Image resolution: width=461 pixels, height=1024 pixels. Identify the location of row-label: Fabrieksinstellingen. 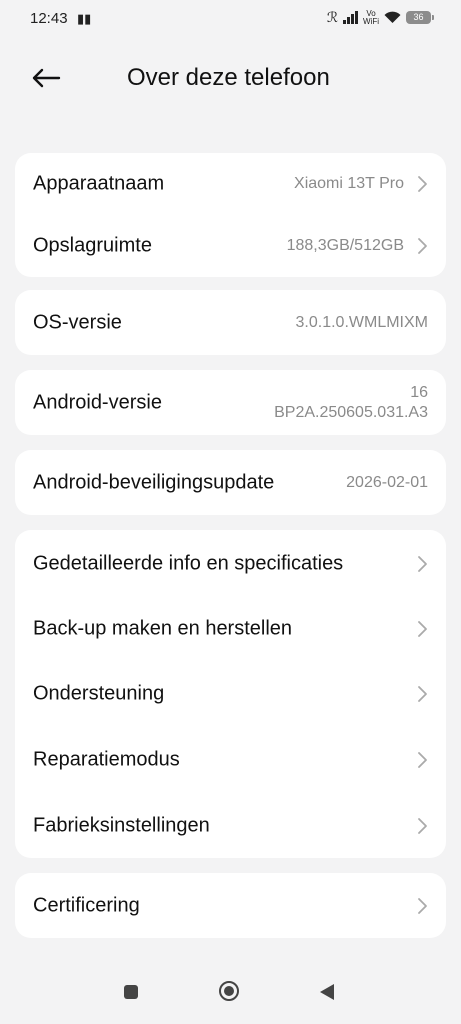
(121, 825).